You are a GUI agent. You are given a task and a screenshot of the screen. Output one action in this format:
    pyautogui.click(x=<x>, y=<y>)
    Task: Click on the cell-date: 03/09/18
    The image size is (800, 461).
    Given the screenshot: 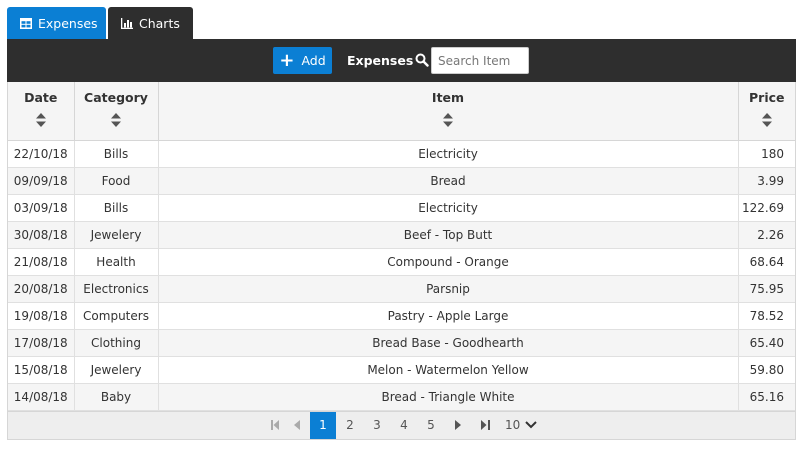 What is the action you would take?
    pyautogui.click(x=41, y=208)
    